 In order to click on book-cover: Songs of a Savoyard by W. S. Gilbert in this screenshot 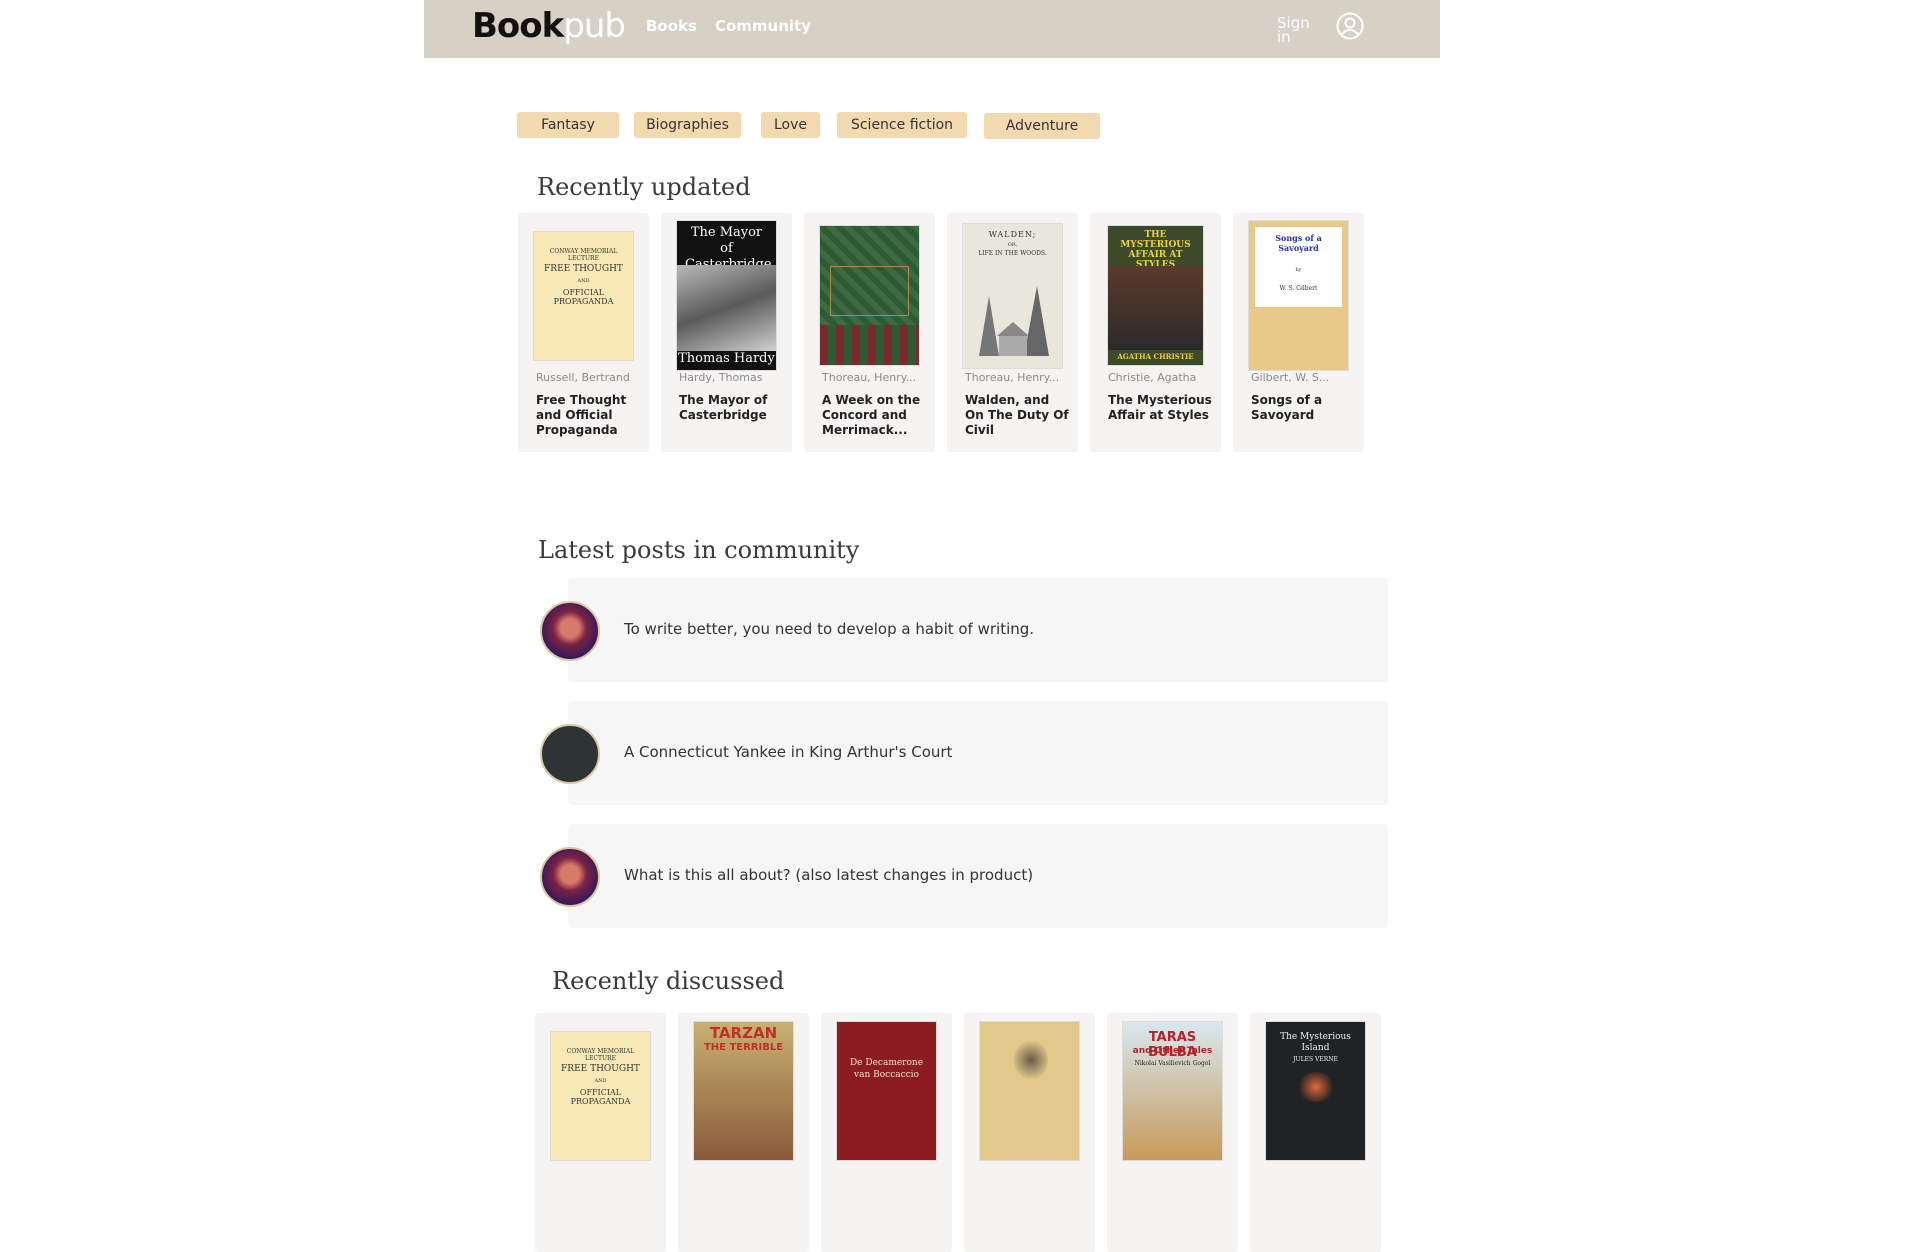, I will do `click(1298, 295)`.